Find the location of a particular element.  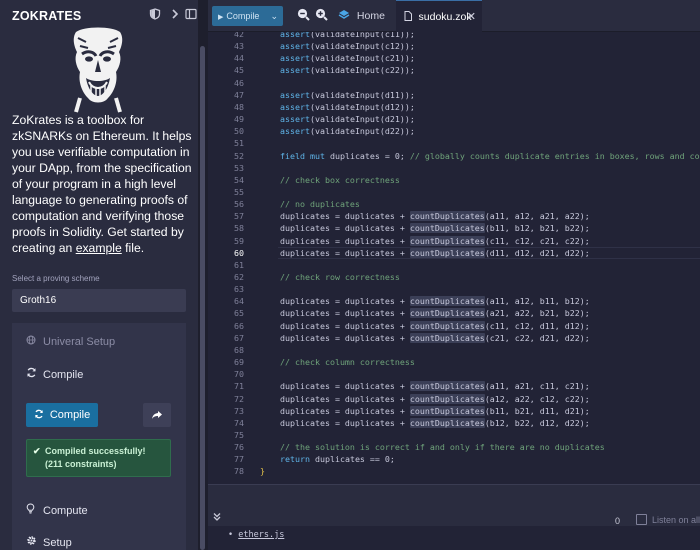

tab-home-label: Home is located at coordinates (370, 16).